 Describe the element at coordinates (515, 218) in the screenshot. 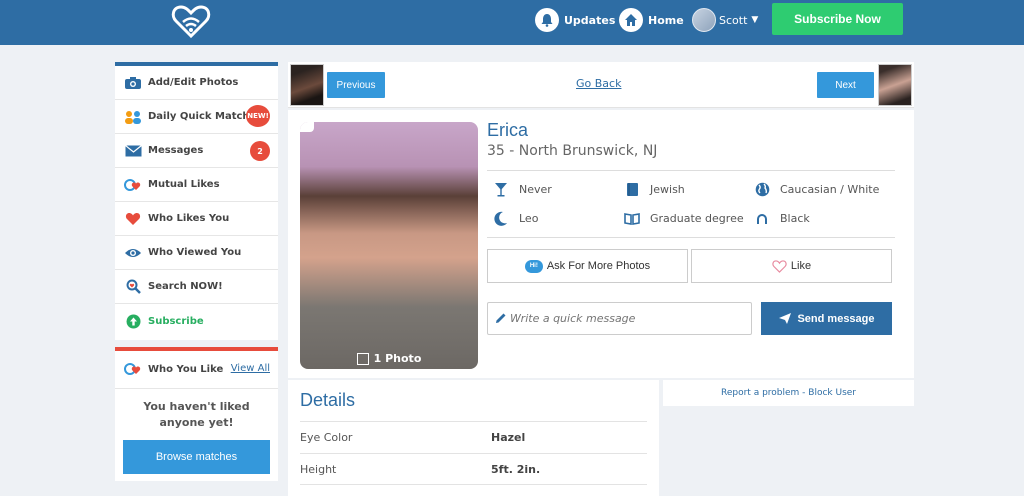

I see `attr-zodiac: Leo` at that location.